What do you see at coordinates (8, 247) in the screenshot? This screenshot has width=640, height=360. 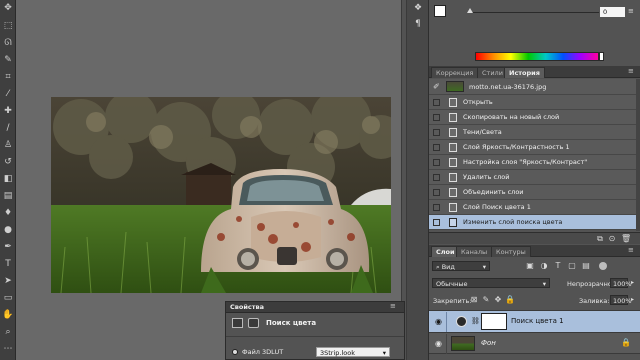 I see `pen-tool-icon: ✒` at bounding box center [8, 247].